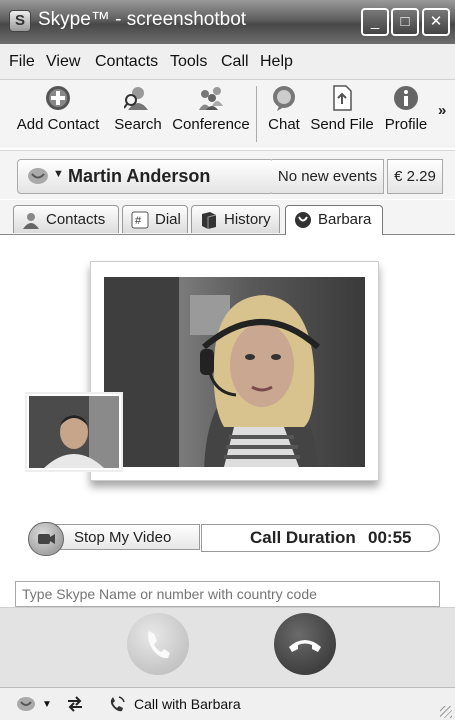  I want to click on status-bar: ▼ Call with Barbara, so click(227, 703).